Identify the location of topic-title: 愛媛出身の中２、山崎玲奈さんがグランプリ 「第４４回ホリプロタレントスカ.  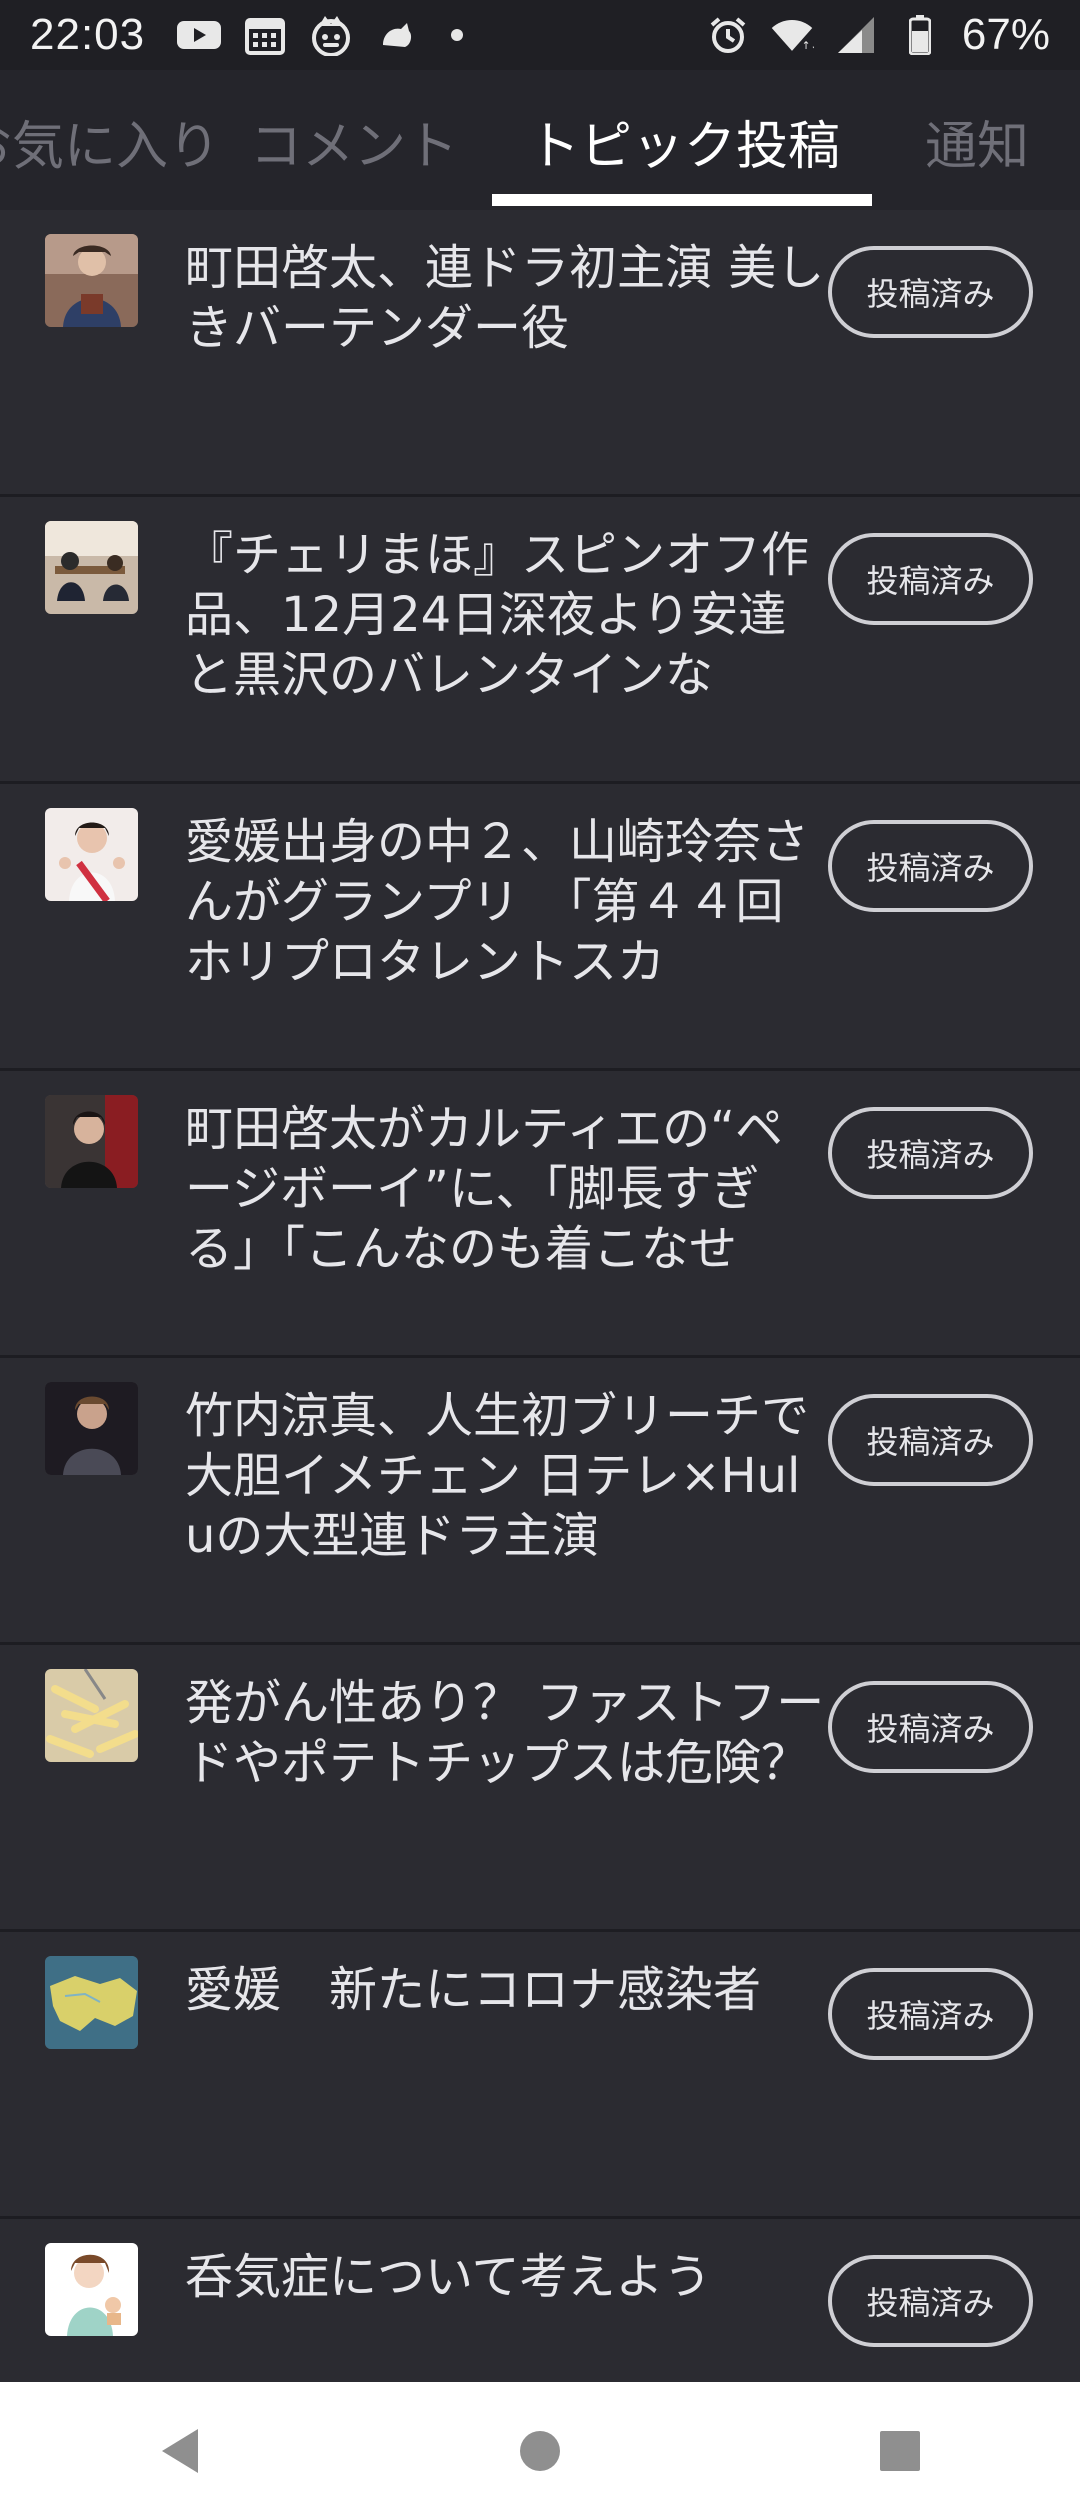
(497, 902).